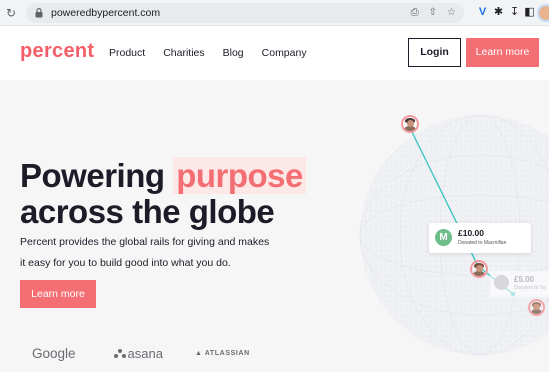  Describe the element at coordinates (57, 51) in the screenshot. I see `percent-logo: percent` at that location.